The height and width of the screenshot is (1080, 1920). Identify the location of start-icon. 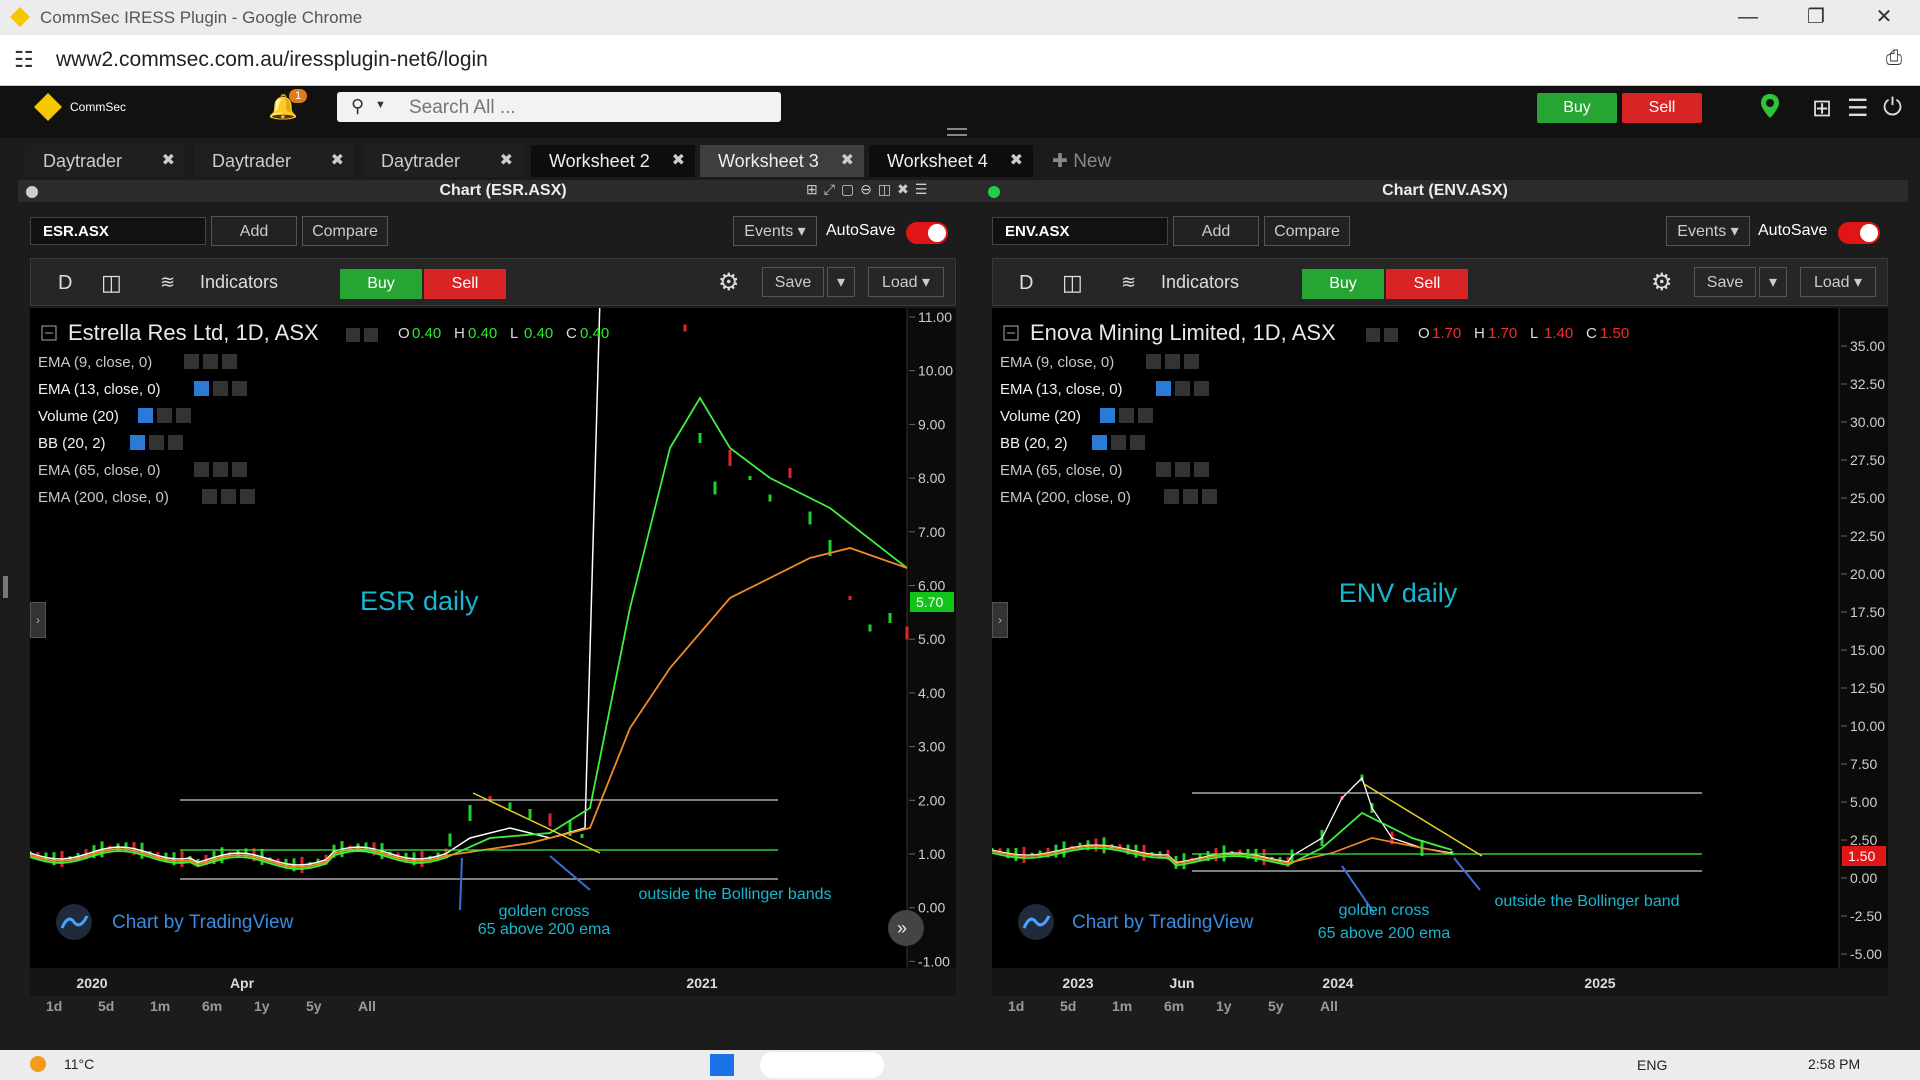
(722, 1065).